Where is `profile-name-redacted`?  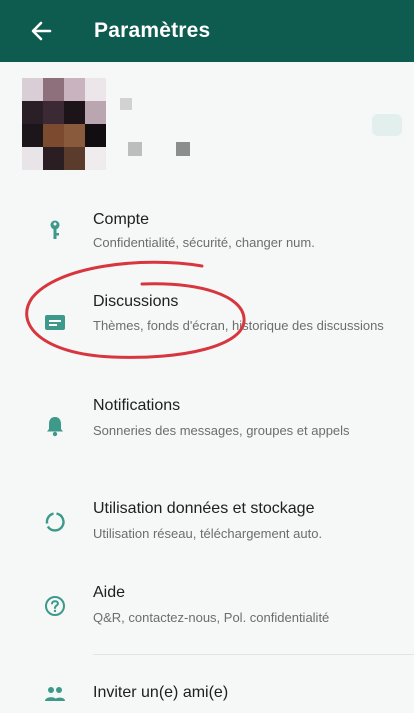 profile-name-redacted is located at coordinates (126, 104).